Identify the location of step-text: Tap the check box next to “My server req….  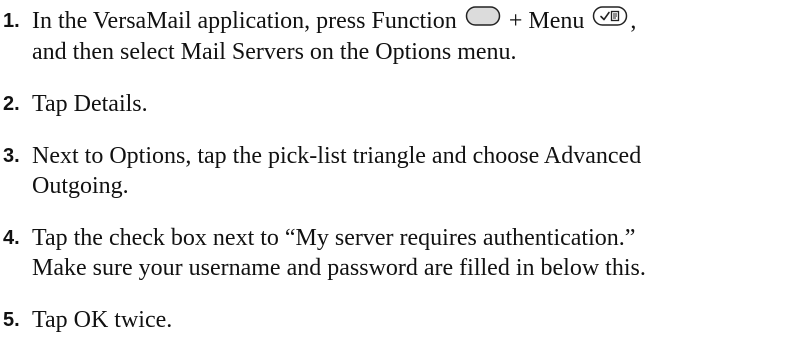
(334, 238).